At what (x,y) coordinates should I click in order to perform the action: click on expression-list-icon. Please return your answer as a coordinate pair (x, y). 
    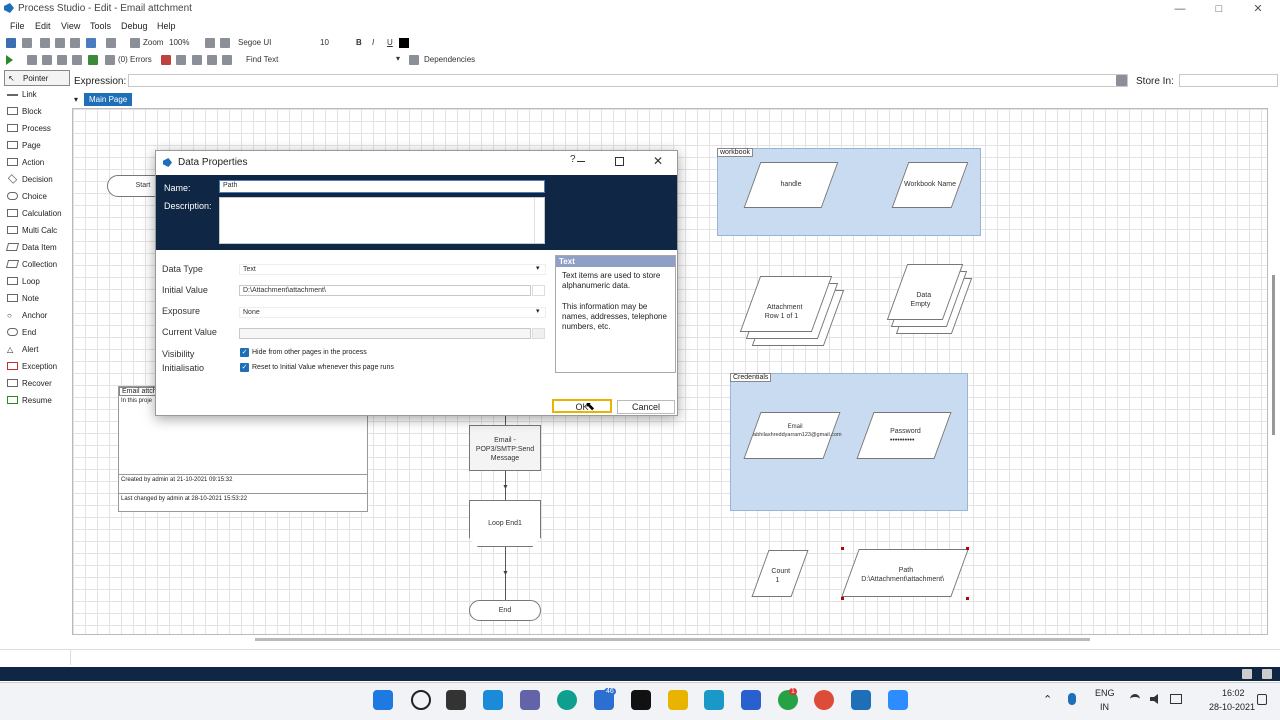
    Looking at the image, I should click on (1121, 80).